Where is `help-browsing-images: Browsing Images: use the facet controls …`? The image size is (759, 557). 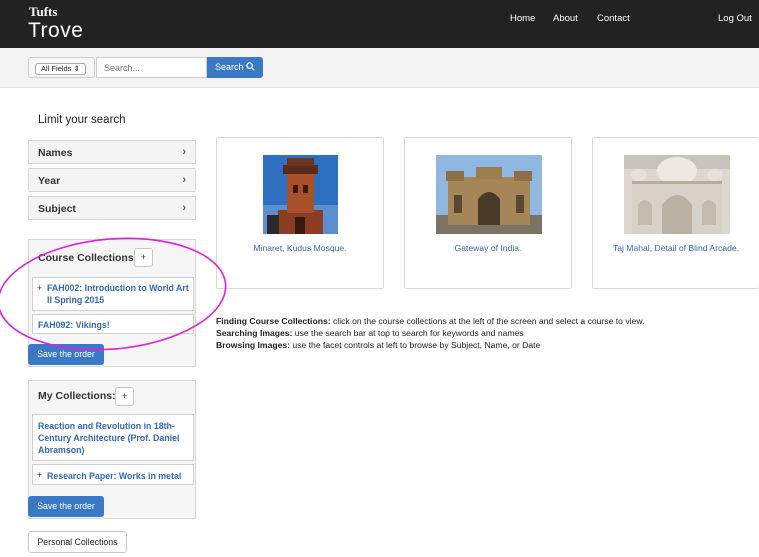 help-browsing-images: Browsing Images: use the facet controls … is located at coordinates (378, 345).